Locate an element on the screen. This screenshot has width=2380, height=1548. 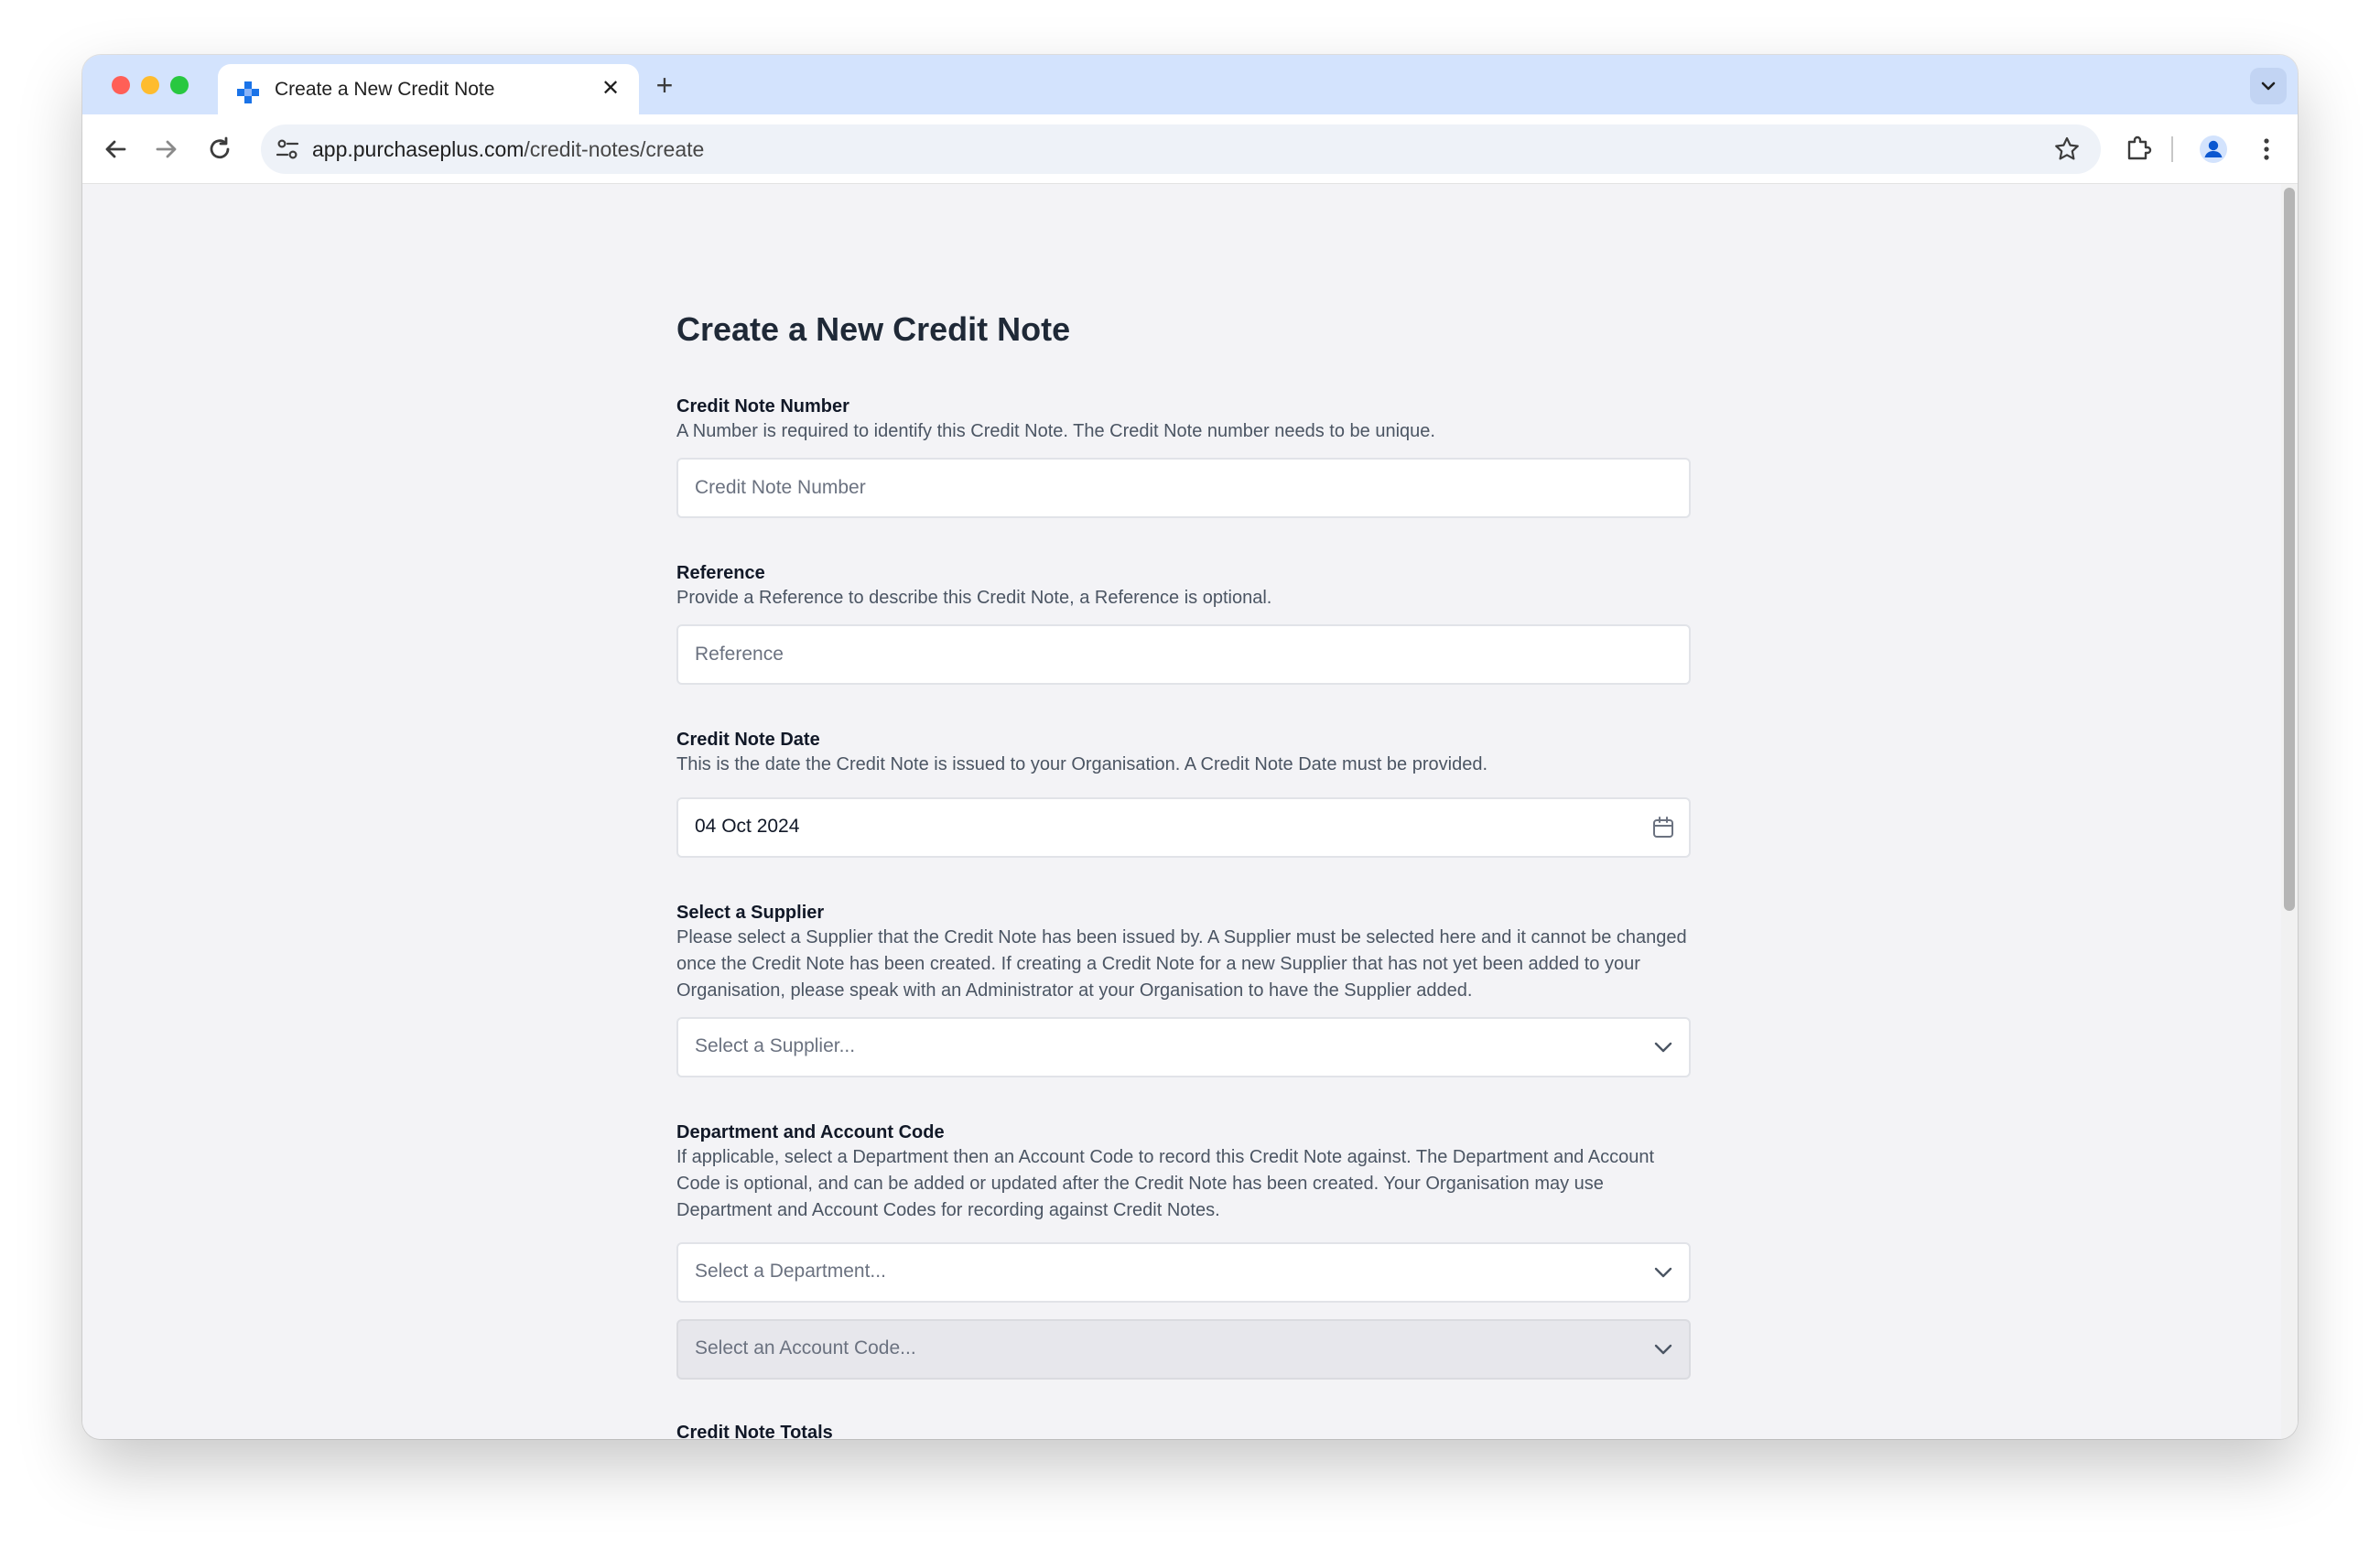
toolbar-divider is located at coordinates (2172, 149).